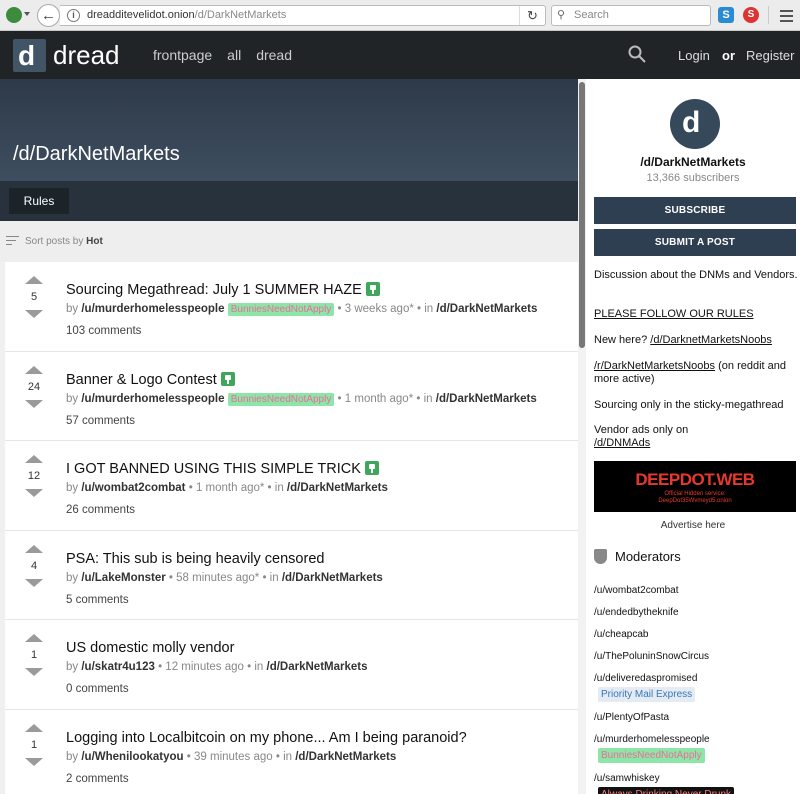 The width and height of the screenshot is (800, 794). What do you see at coordinates (695, 501) in the screenshot?
I see `ad-line2: DeepDot35Wvmeyd5.onion` at bounding box center [695, 501].